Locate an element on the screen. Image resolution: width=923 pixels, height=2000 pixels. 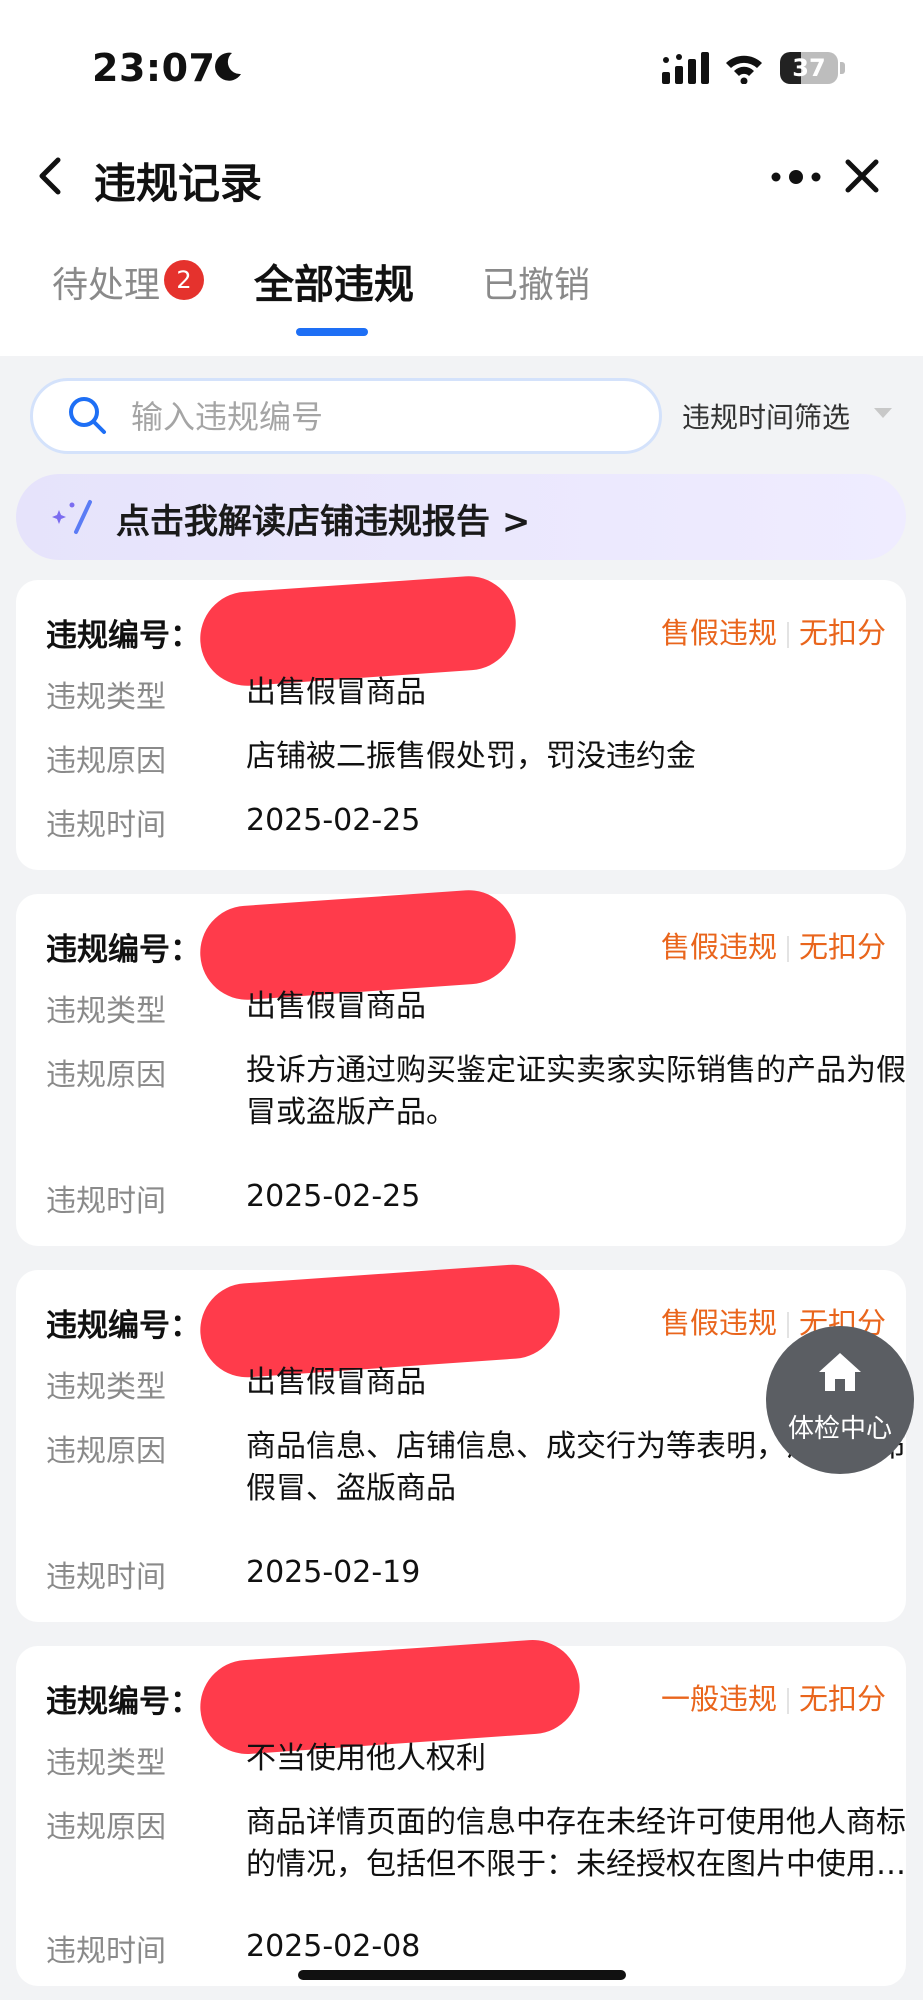
reason-value: 投诉方通过购买鉴定证实卖家实际销售的产品为假冒或盗版产品。 is located at coordinates (576, 1091).